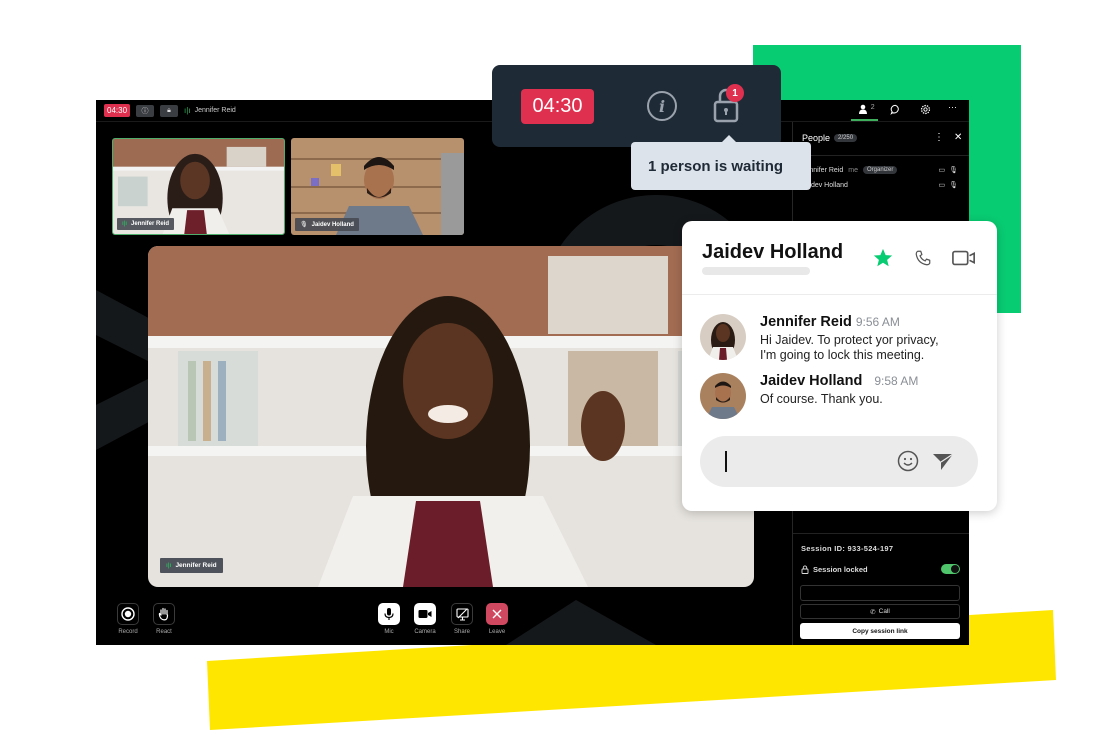  What do you see at coordinates (389, 614) in the screenshot?
I see `mic-icon` at bounding box center [389, 614].